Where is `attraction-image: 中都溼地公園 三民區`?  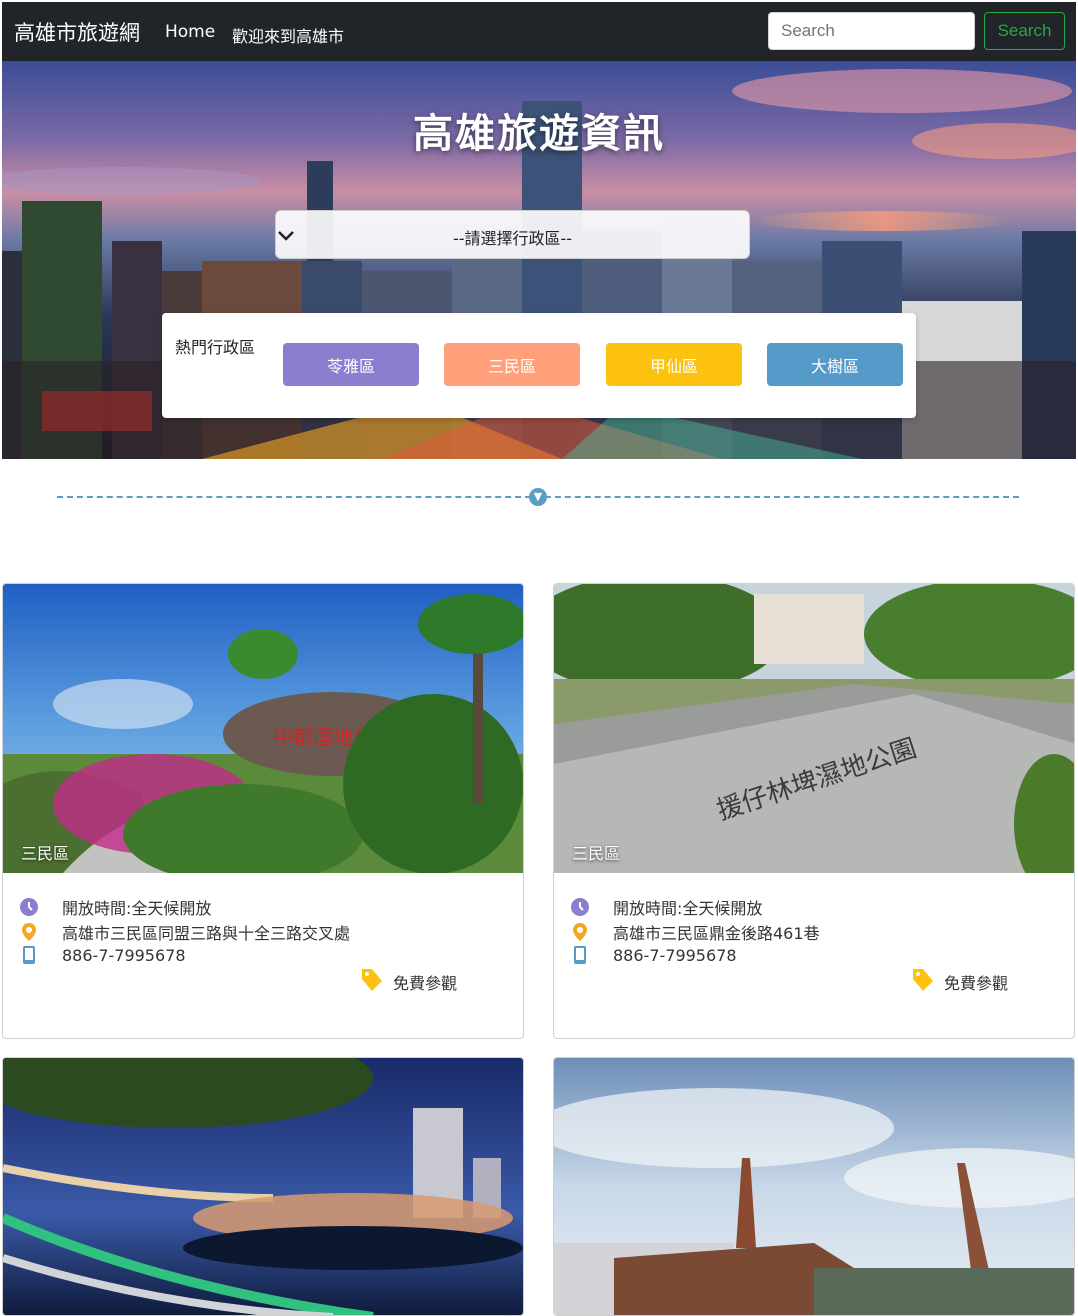
attraction-image: 中都溼地公園 三民區 is located at coordinates (263, 728).